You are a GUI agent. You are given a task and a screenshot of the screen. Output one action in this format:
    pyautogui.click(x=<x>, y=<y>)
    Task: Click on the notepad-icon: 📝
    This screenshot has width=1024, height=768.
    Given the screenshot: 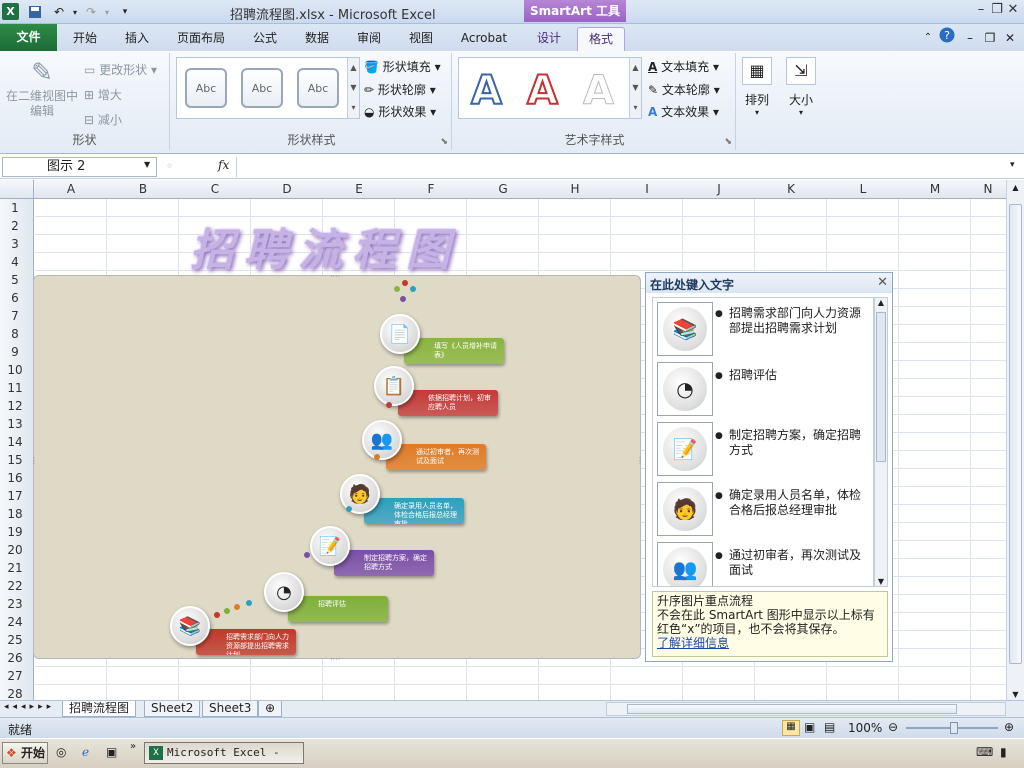 What is the action you would take?
    pyautogui.click(x=330, y=546)
    